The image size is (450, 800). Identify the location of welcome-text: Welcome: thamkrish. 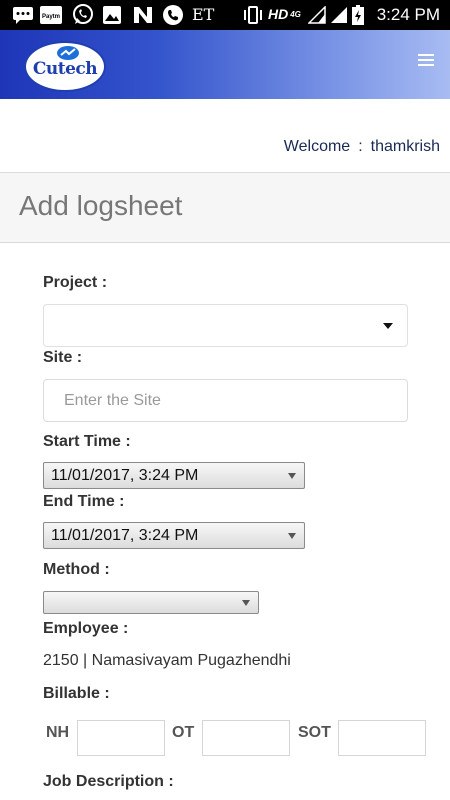
(362, 147).